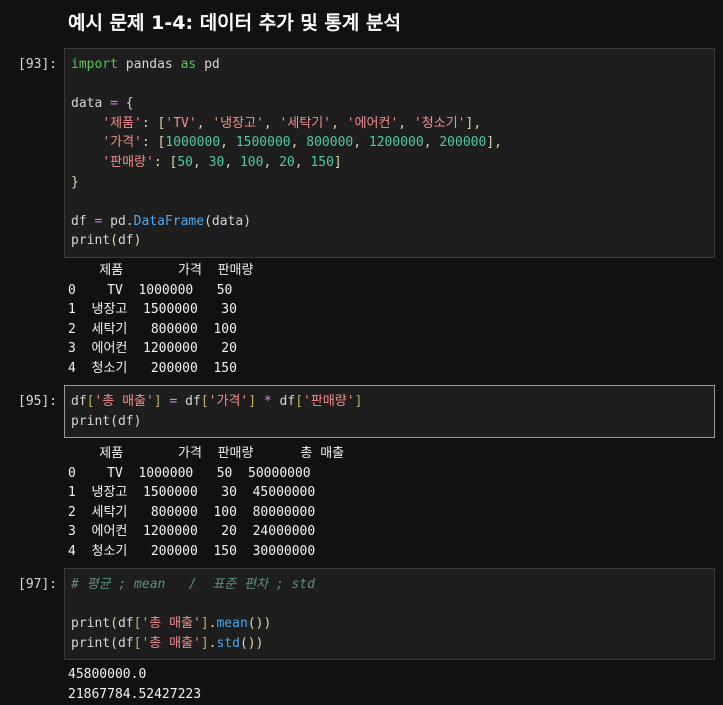  Describe the element at coordinates (161, 270) in the screenshot. I see `output-text: 제품 가격 판매량` at that location.